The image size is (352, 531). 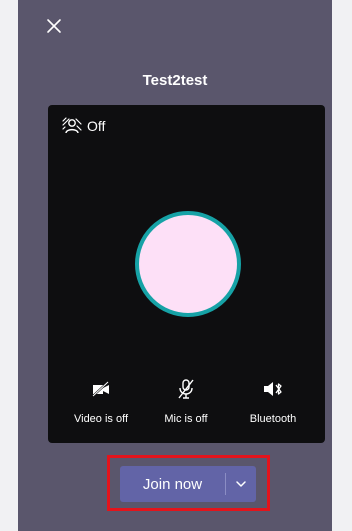 I want to click on background-effects-label: Off, so click(x=96, y=126).